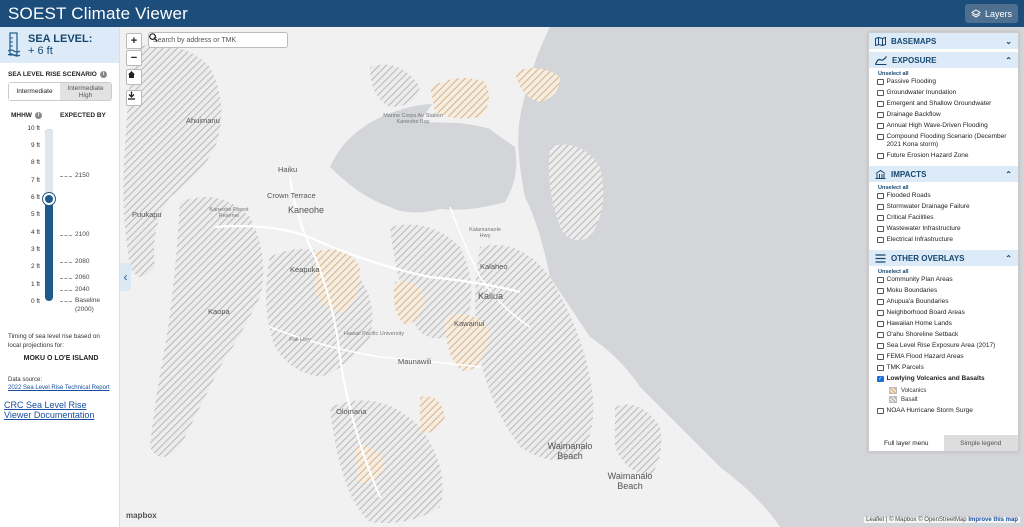  I want to click on layer-item: Moku Boundaries, so click(943, 292).